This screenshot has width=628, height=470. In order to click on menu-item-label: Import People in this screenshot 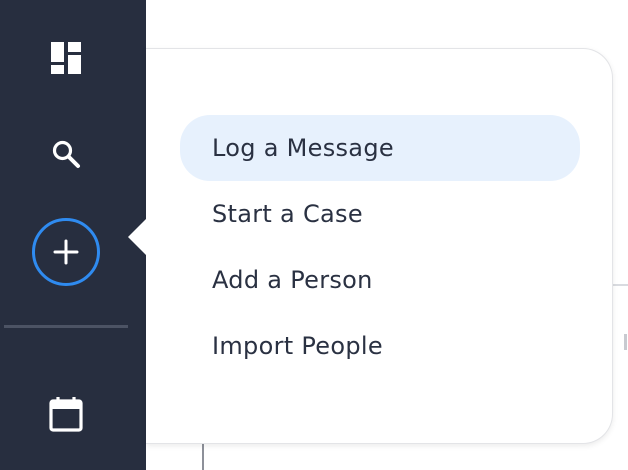, I will do `click(297, 346)`.